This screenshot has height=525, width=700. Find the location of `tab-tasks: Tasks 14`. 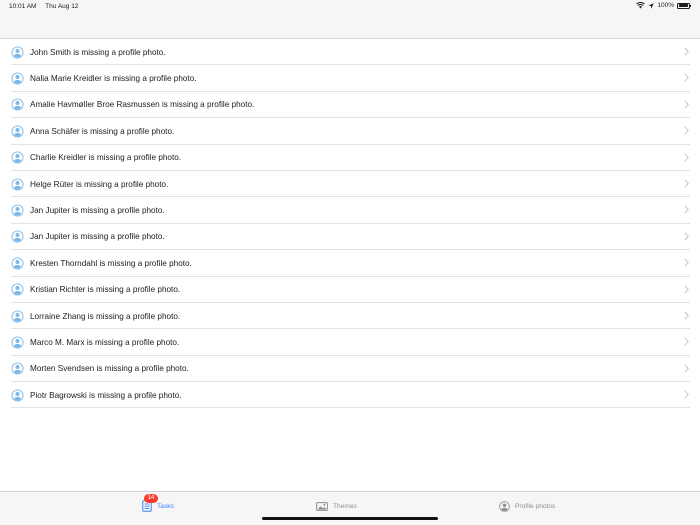

tab-tasks: Tasks 14 is located at coordinates (158, 503).